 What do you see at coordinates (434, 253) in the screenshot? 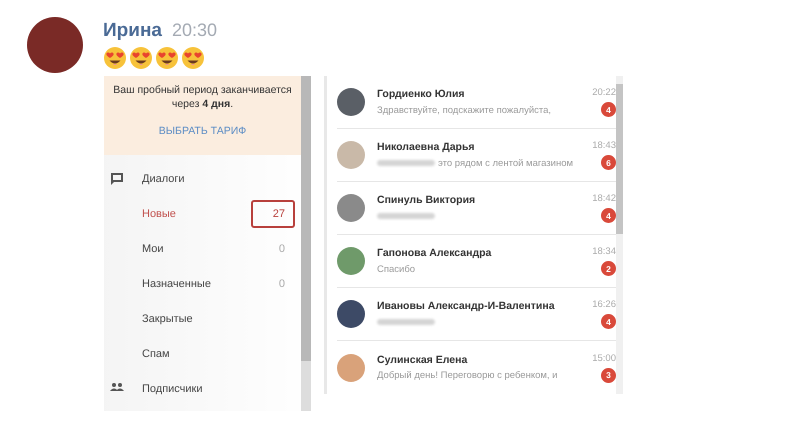
I see `contact-name: Гапонова Александра` at bounding box center [434, 253].